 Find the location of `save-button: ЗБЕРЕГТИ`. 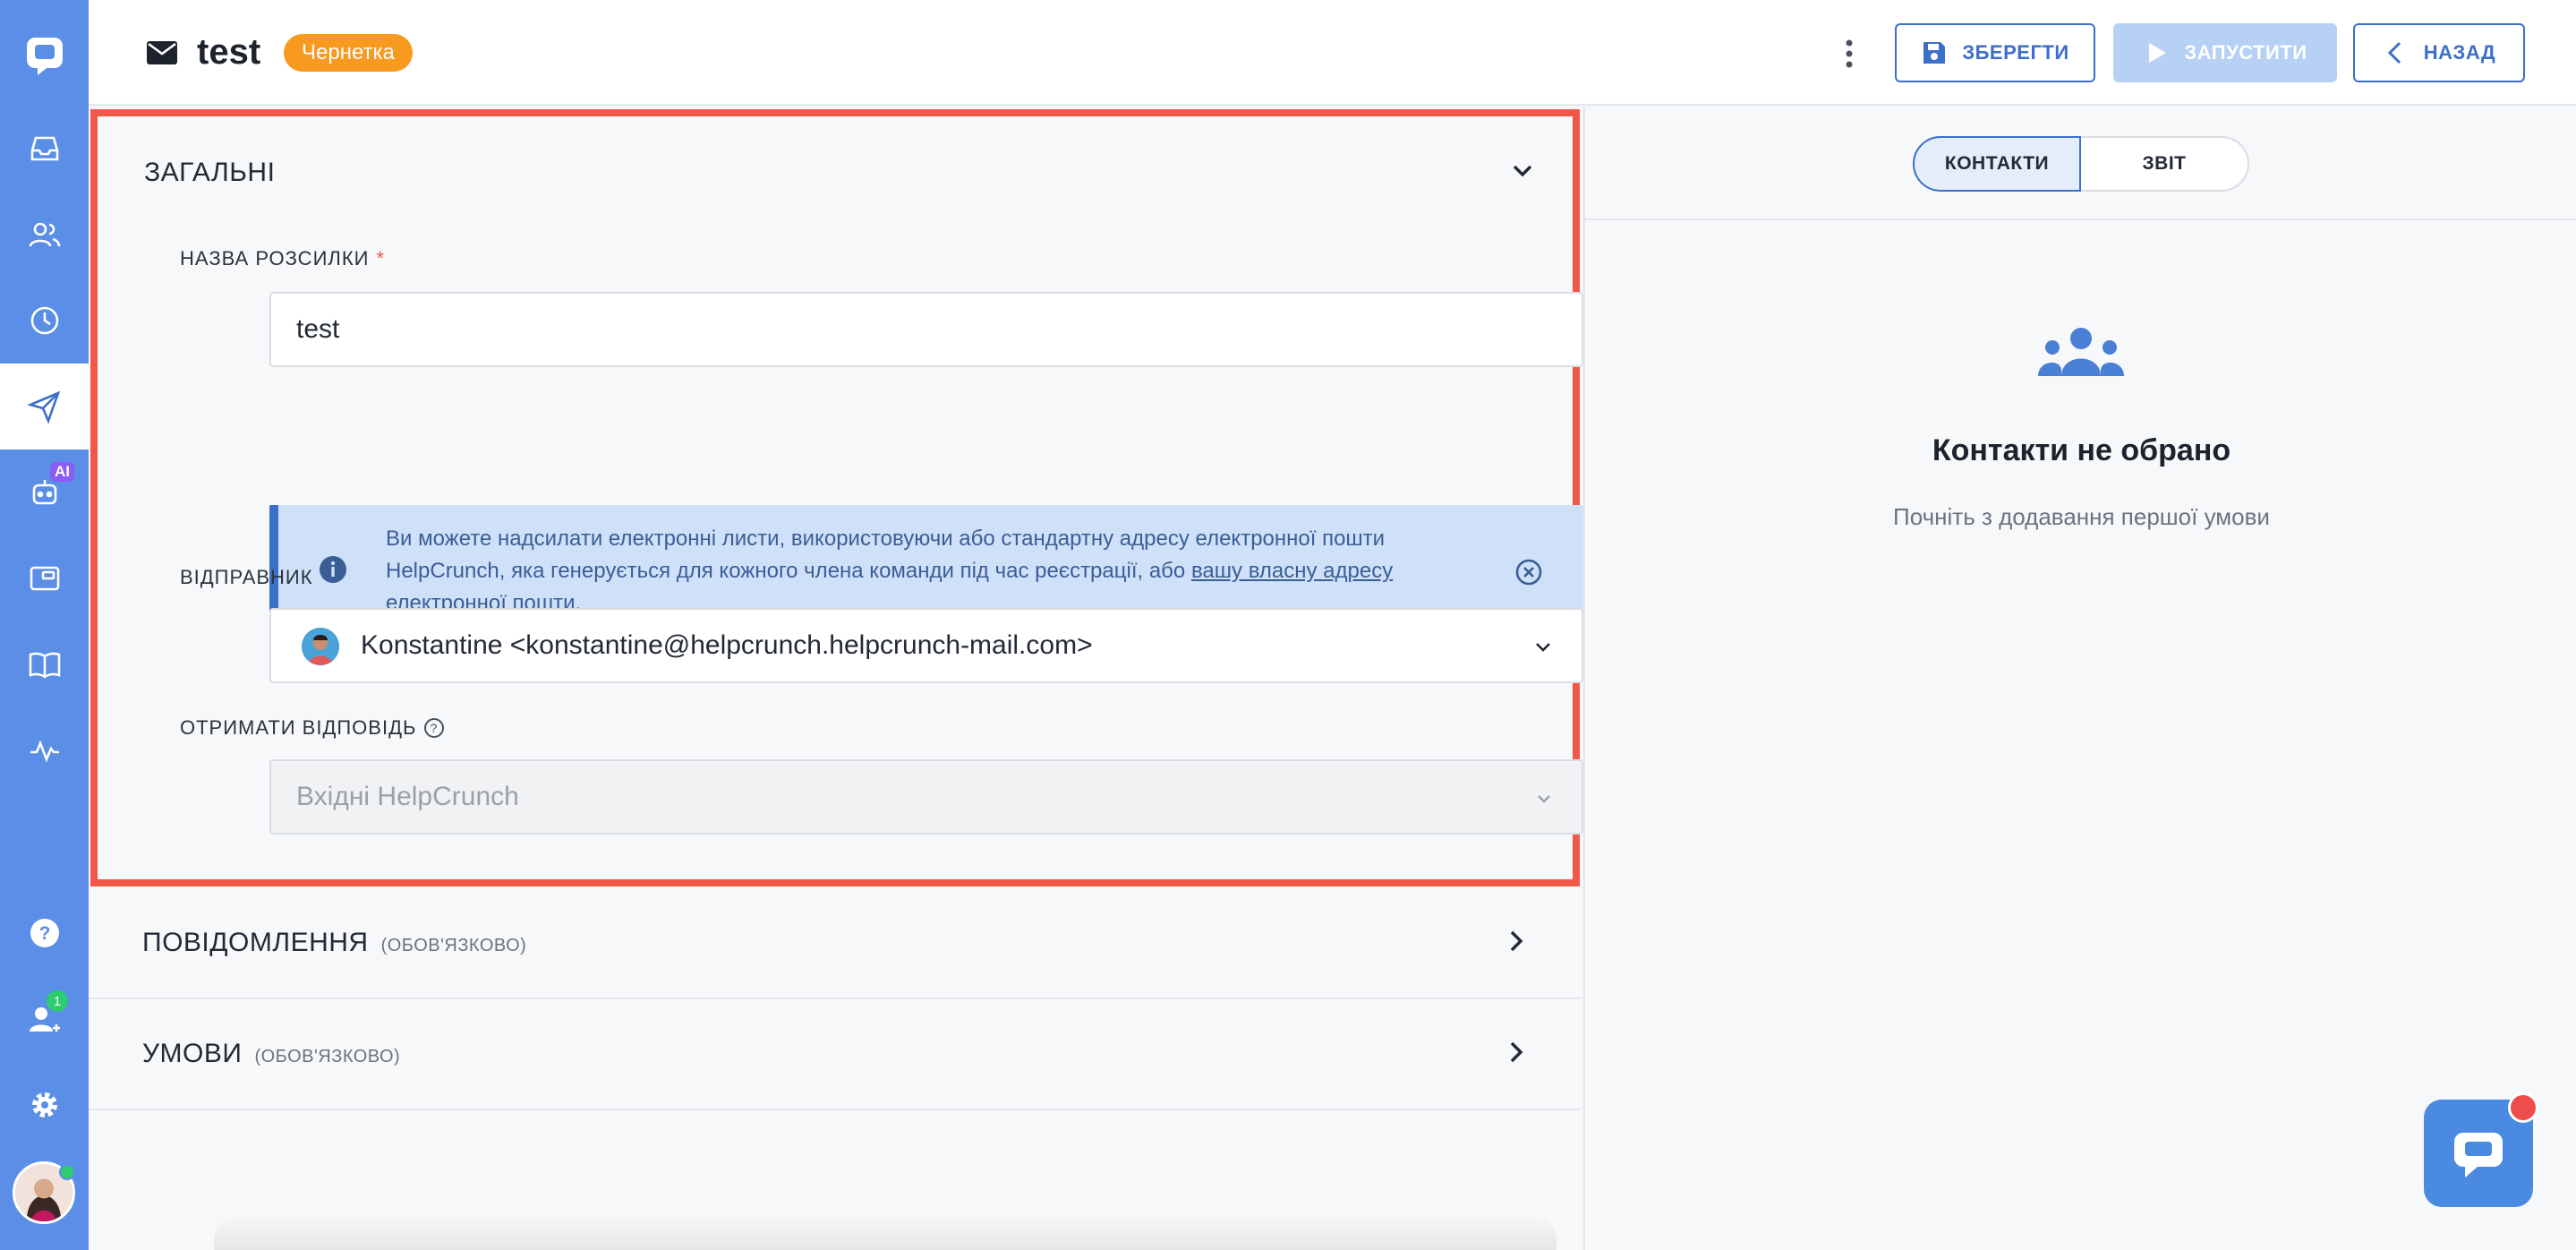

save-button: ЗБЕРЕГТИ is located at coordinates (1995, 52).